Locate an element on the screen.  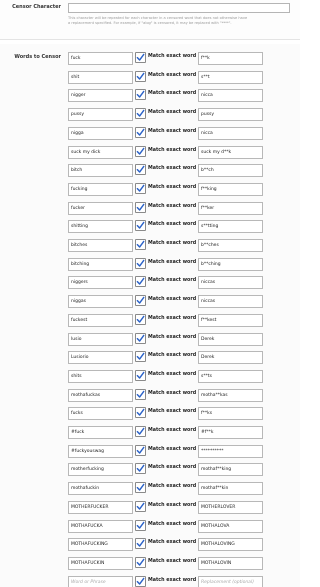
replacement-input: pussy is located at coordinates (230, 115).